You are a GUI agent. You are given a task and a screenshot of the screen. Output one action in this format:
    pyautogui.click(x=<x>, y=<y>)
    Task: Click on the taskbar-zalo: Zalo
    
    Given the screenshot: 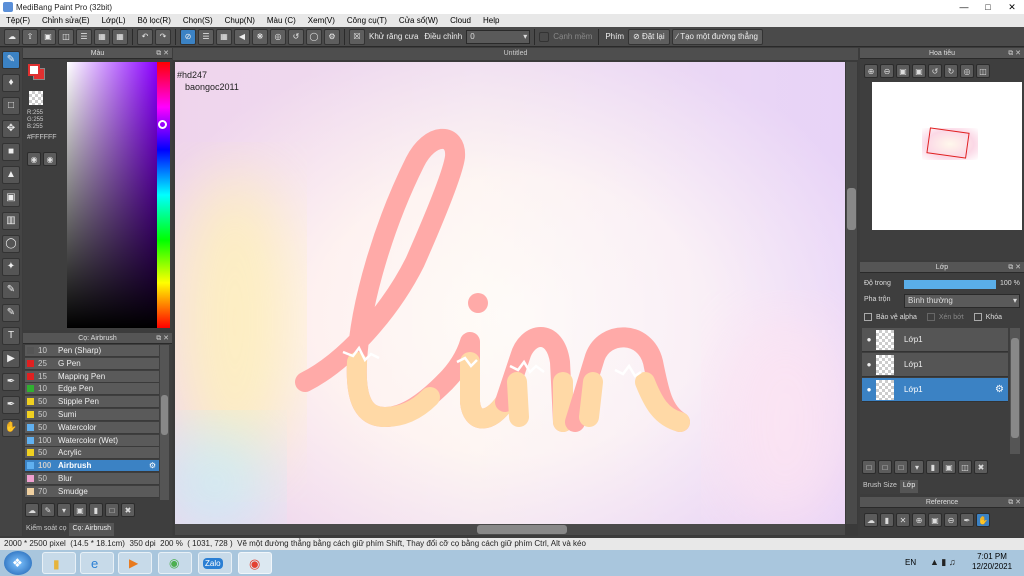 What is the action you would take?
    pyautogui.click(x=215, y=563)
    